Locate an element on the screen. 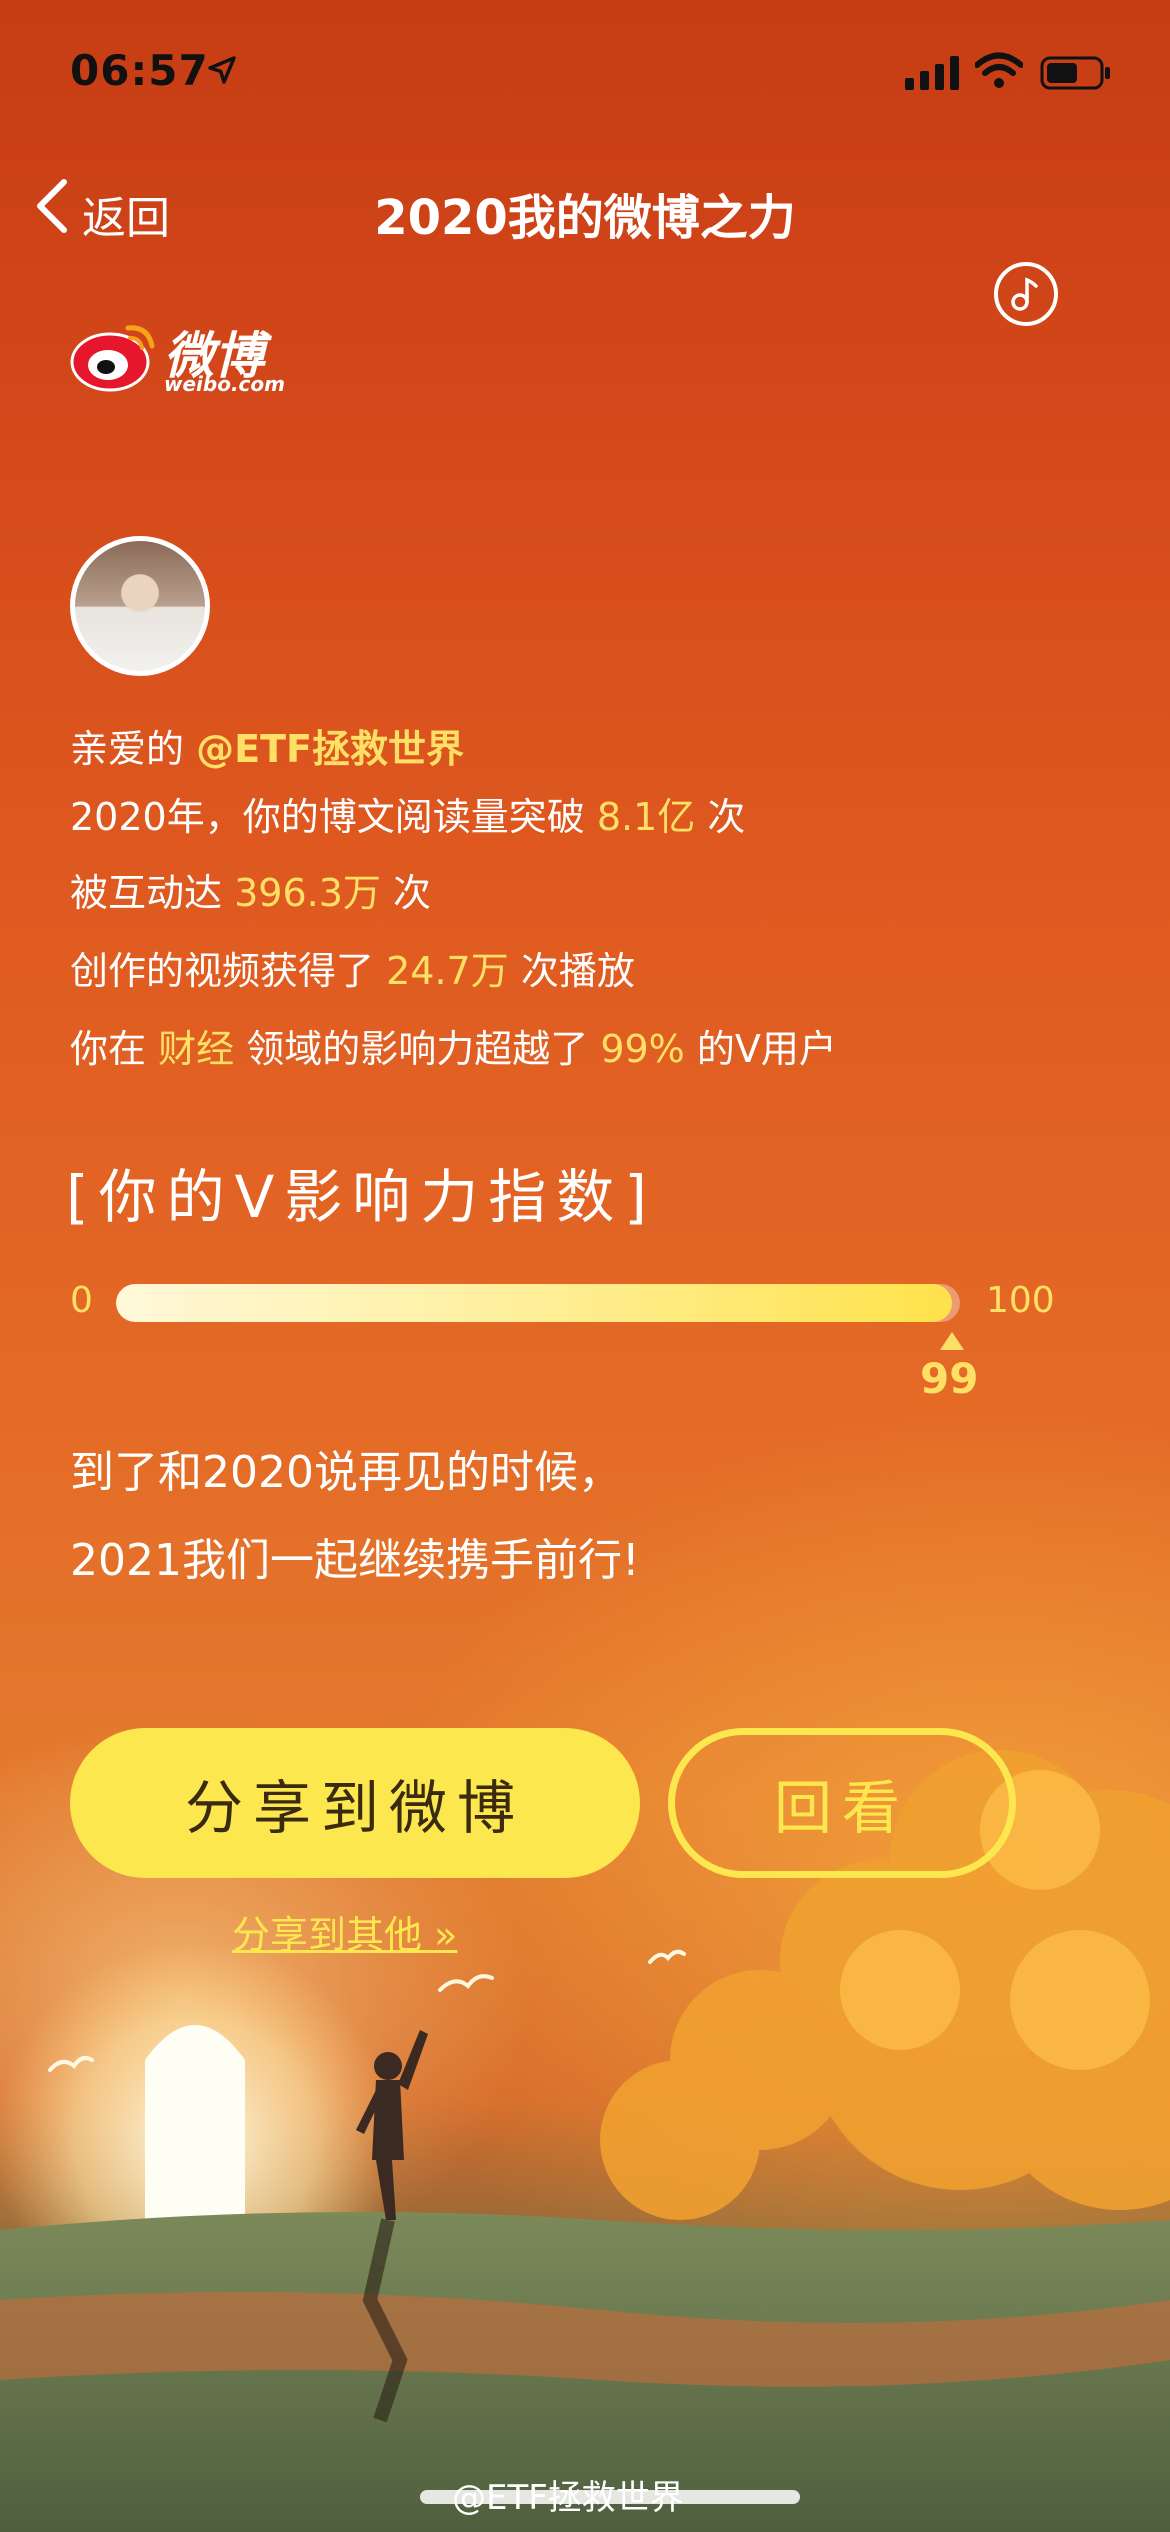 This screenshot has width=1170, height=2532. music-toggle-button is located at coordinates (1026, 294).